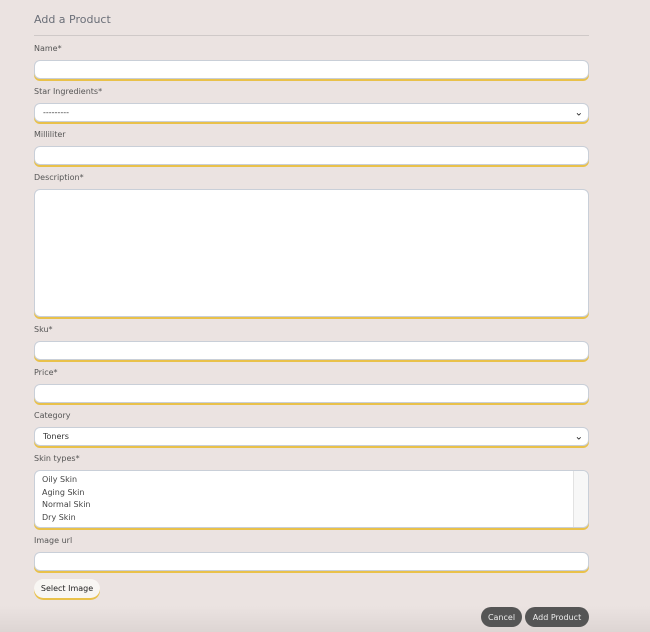 This screenshot has height=632, width=650. I want to click on divider, so click(311, 35).